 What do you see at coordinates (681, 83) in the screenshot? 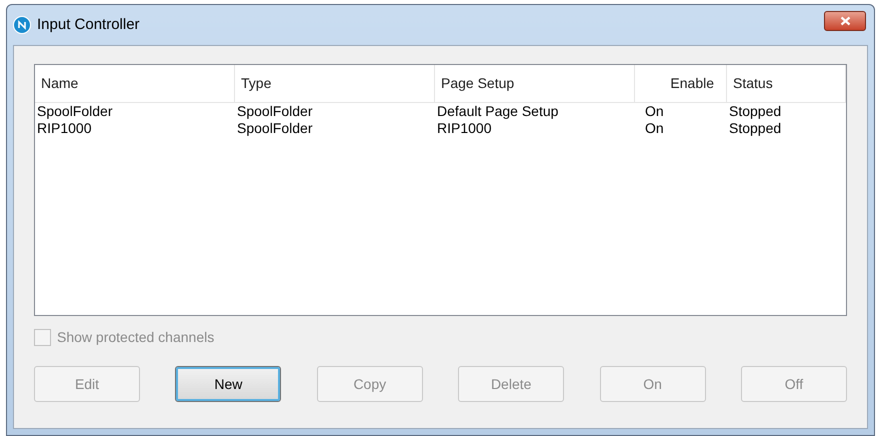
I see `column-header: Enable` at bounding box center [681, 83].